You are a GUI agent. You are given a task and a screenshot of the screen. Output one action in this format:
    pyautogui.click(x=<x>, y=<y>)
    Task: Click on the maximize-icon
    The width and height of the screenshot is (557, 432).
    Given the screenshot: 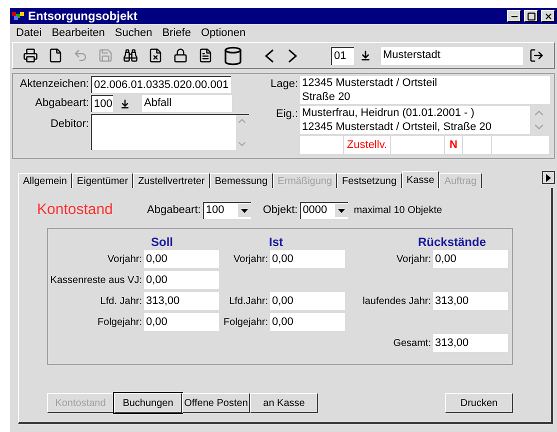 What is the action you would take?
    pyautogui.click(x=531, y=16)
    